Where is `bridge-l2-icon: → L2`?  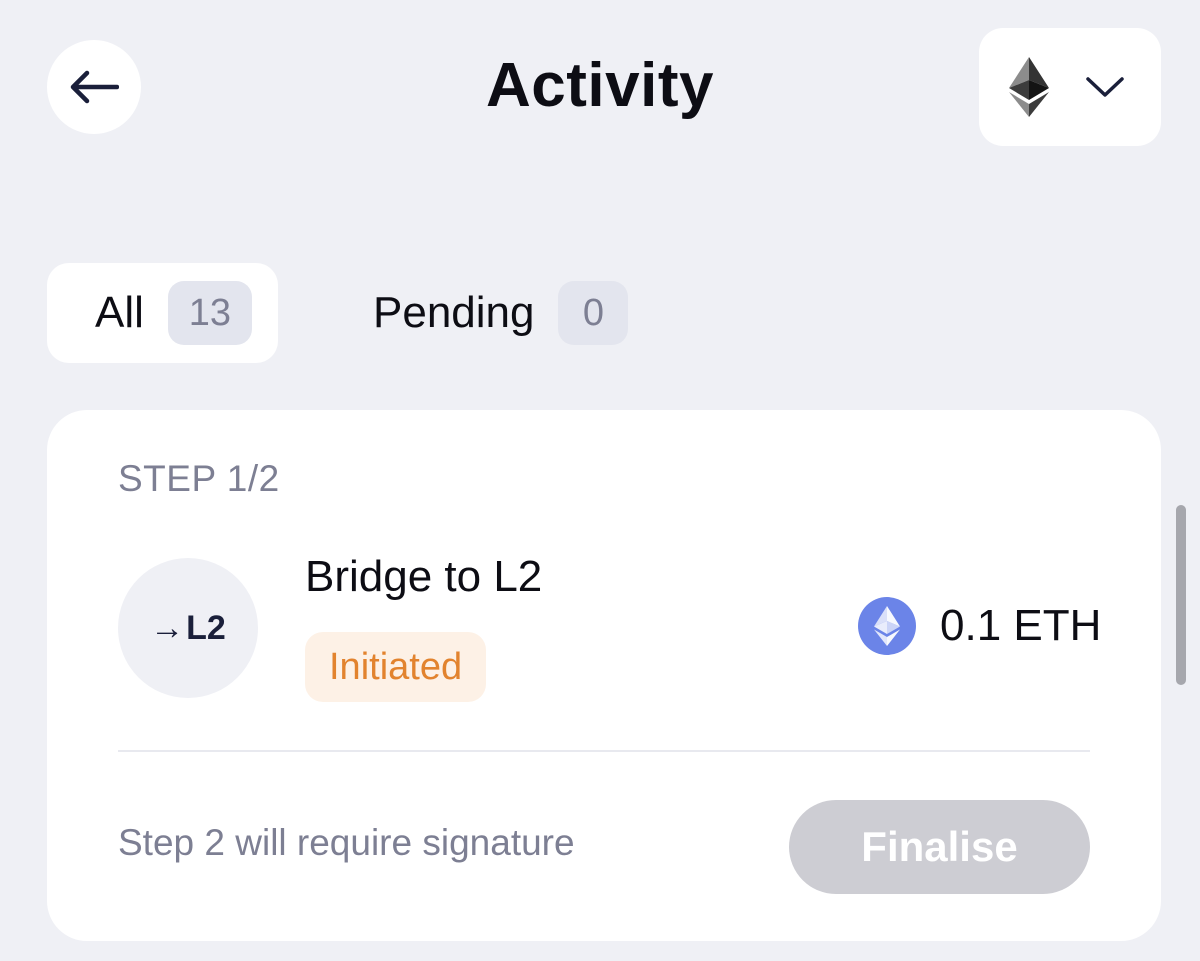
bridge-l2-icon: → L2 is located at coordinates (188, 628).